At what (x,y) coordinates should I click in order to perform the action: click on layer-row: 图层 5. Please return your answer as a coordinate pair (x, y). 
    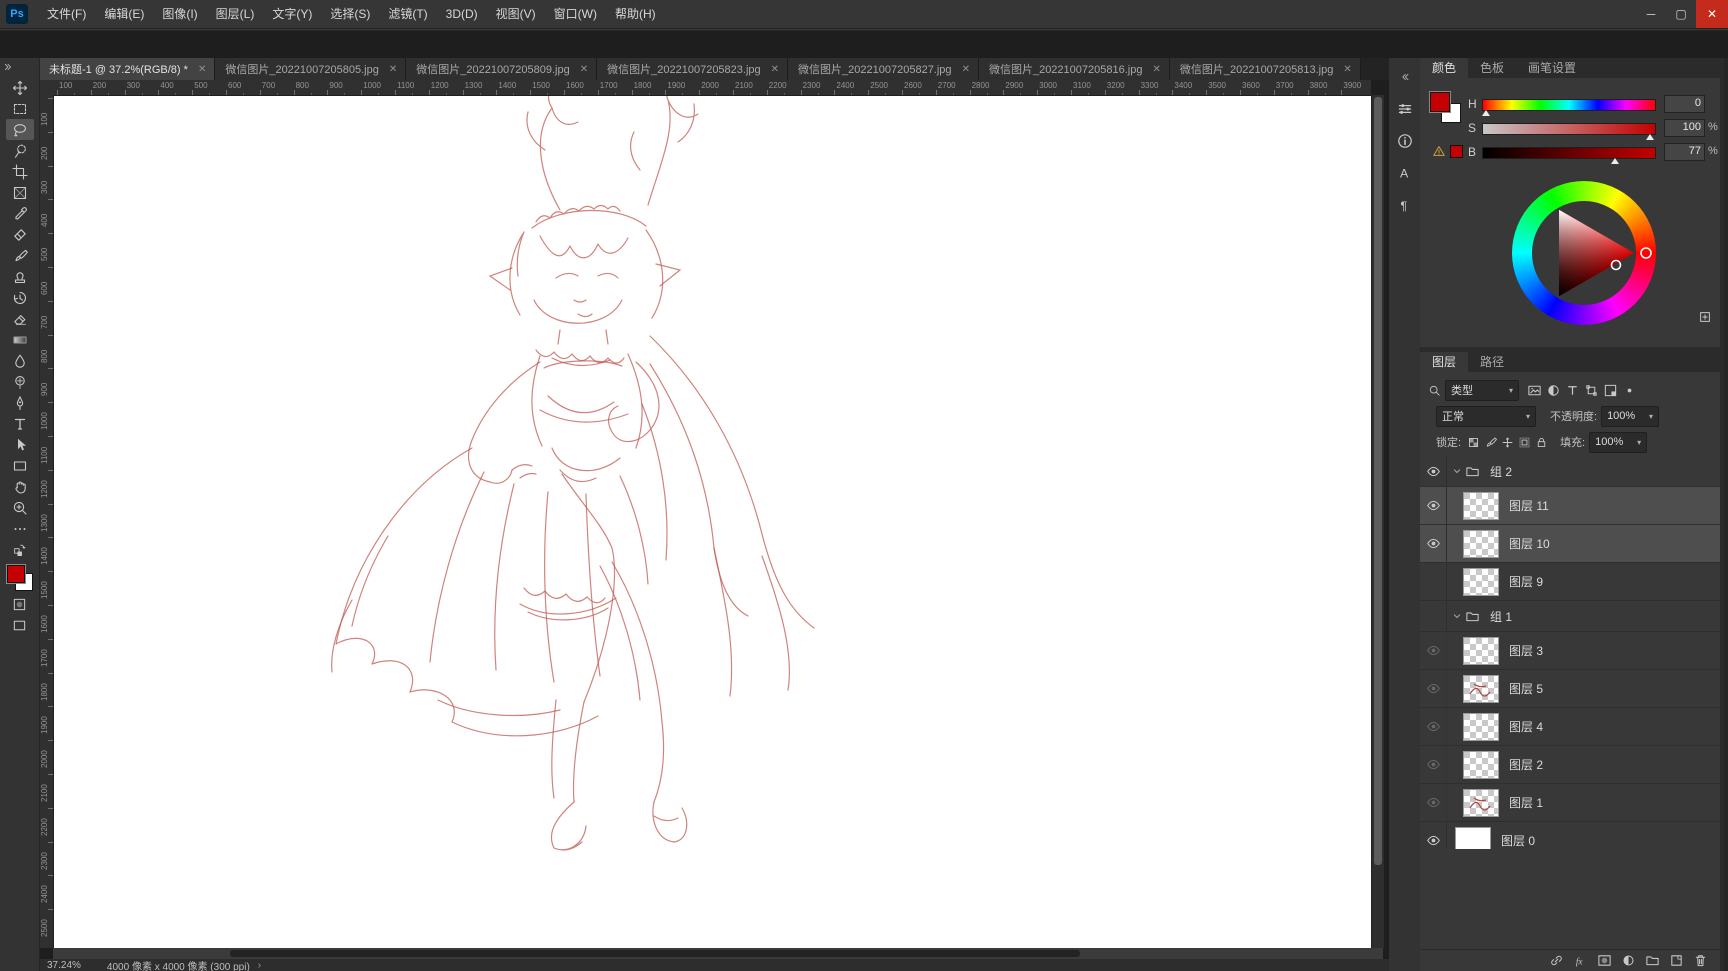
    Looking at the image, I should click on (1570, 689).